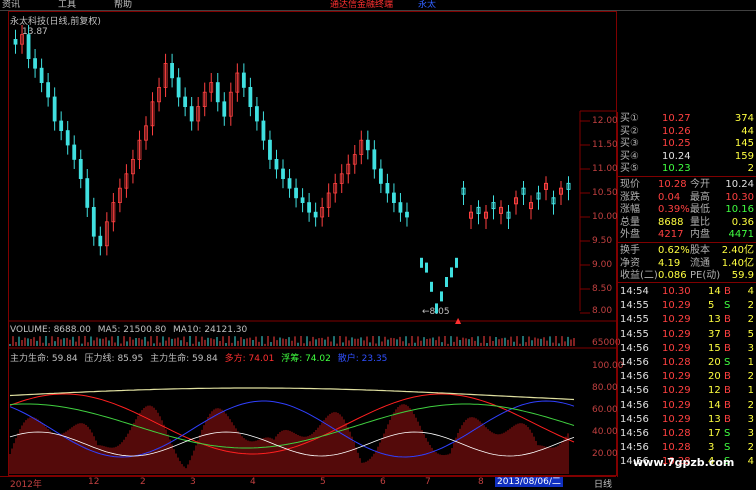  I want to click on tick-row: 14:56 10.28 17 S 3, so click(687, 434).